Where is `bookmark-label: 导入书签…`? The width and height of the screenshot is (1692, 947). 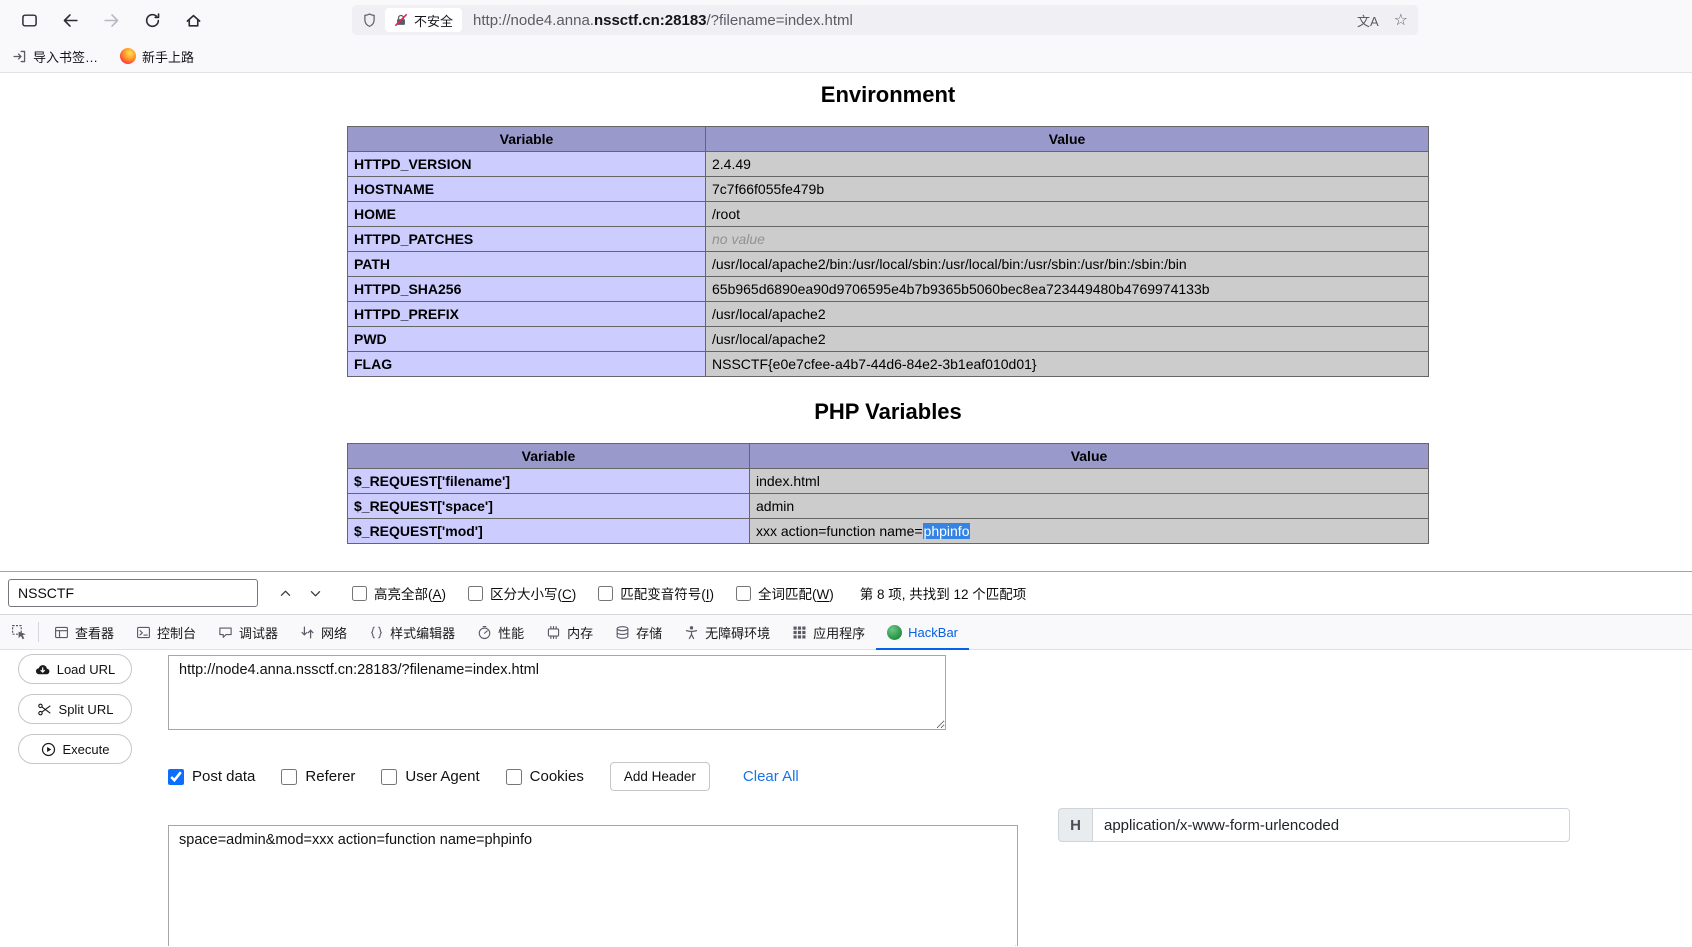 bookmark-label: 导入书签… is located at coordinates (66, 57).